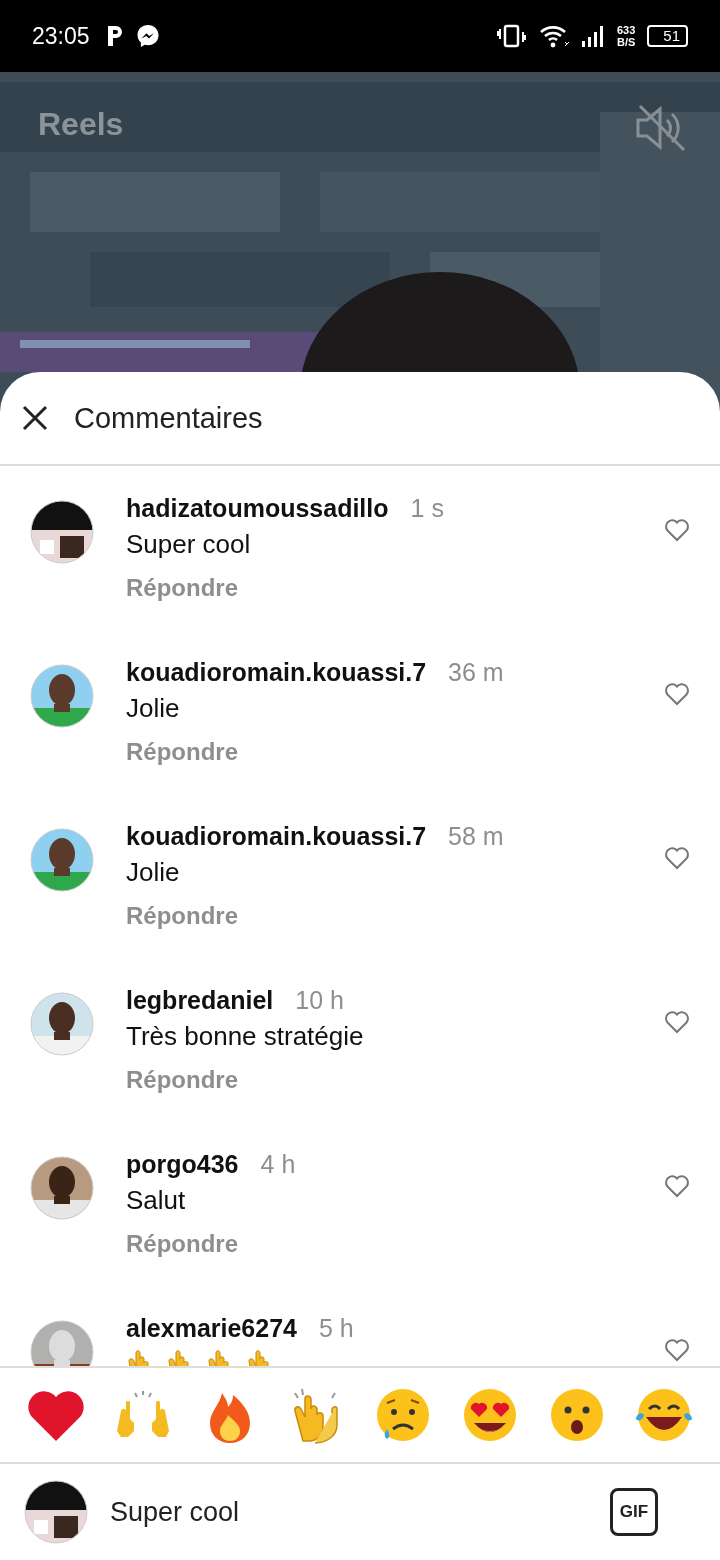  What do you see at coordinates (634, 1512) in the screenshot?
I see `gif-button: GIF` at bounding box center [634, 1512].